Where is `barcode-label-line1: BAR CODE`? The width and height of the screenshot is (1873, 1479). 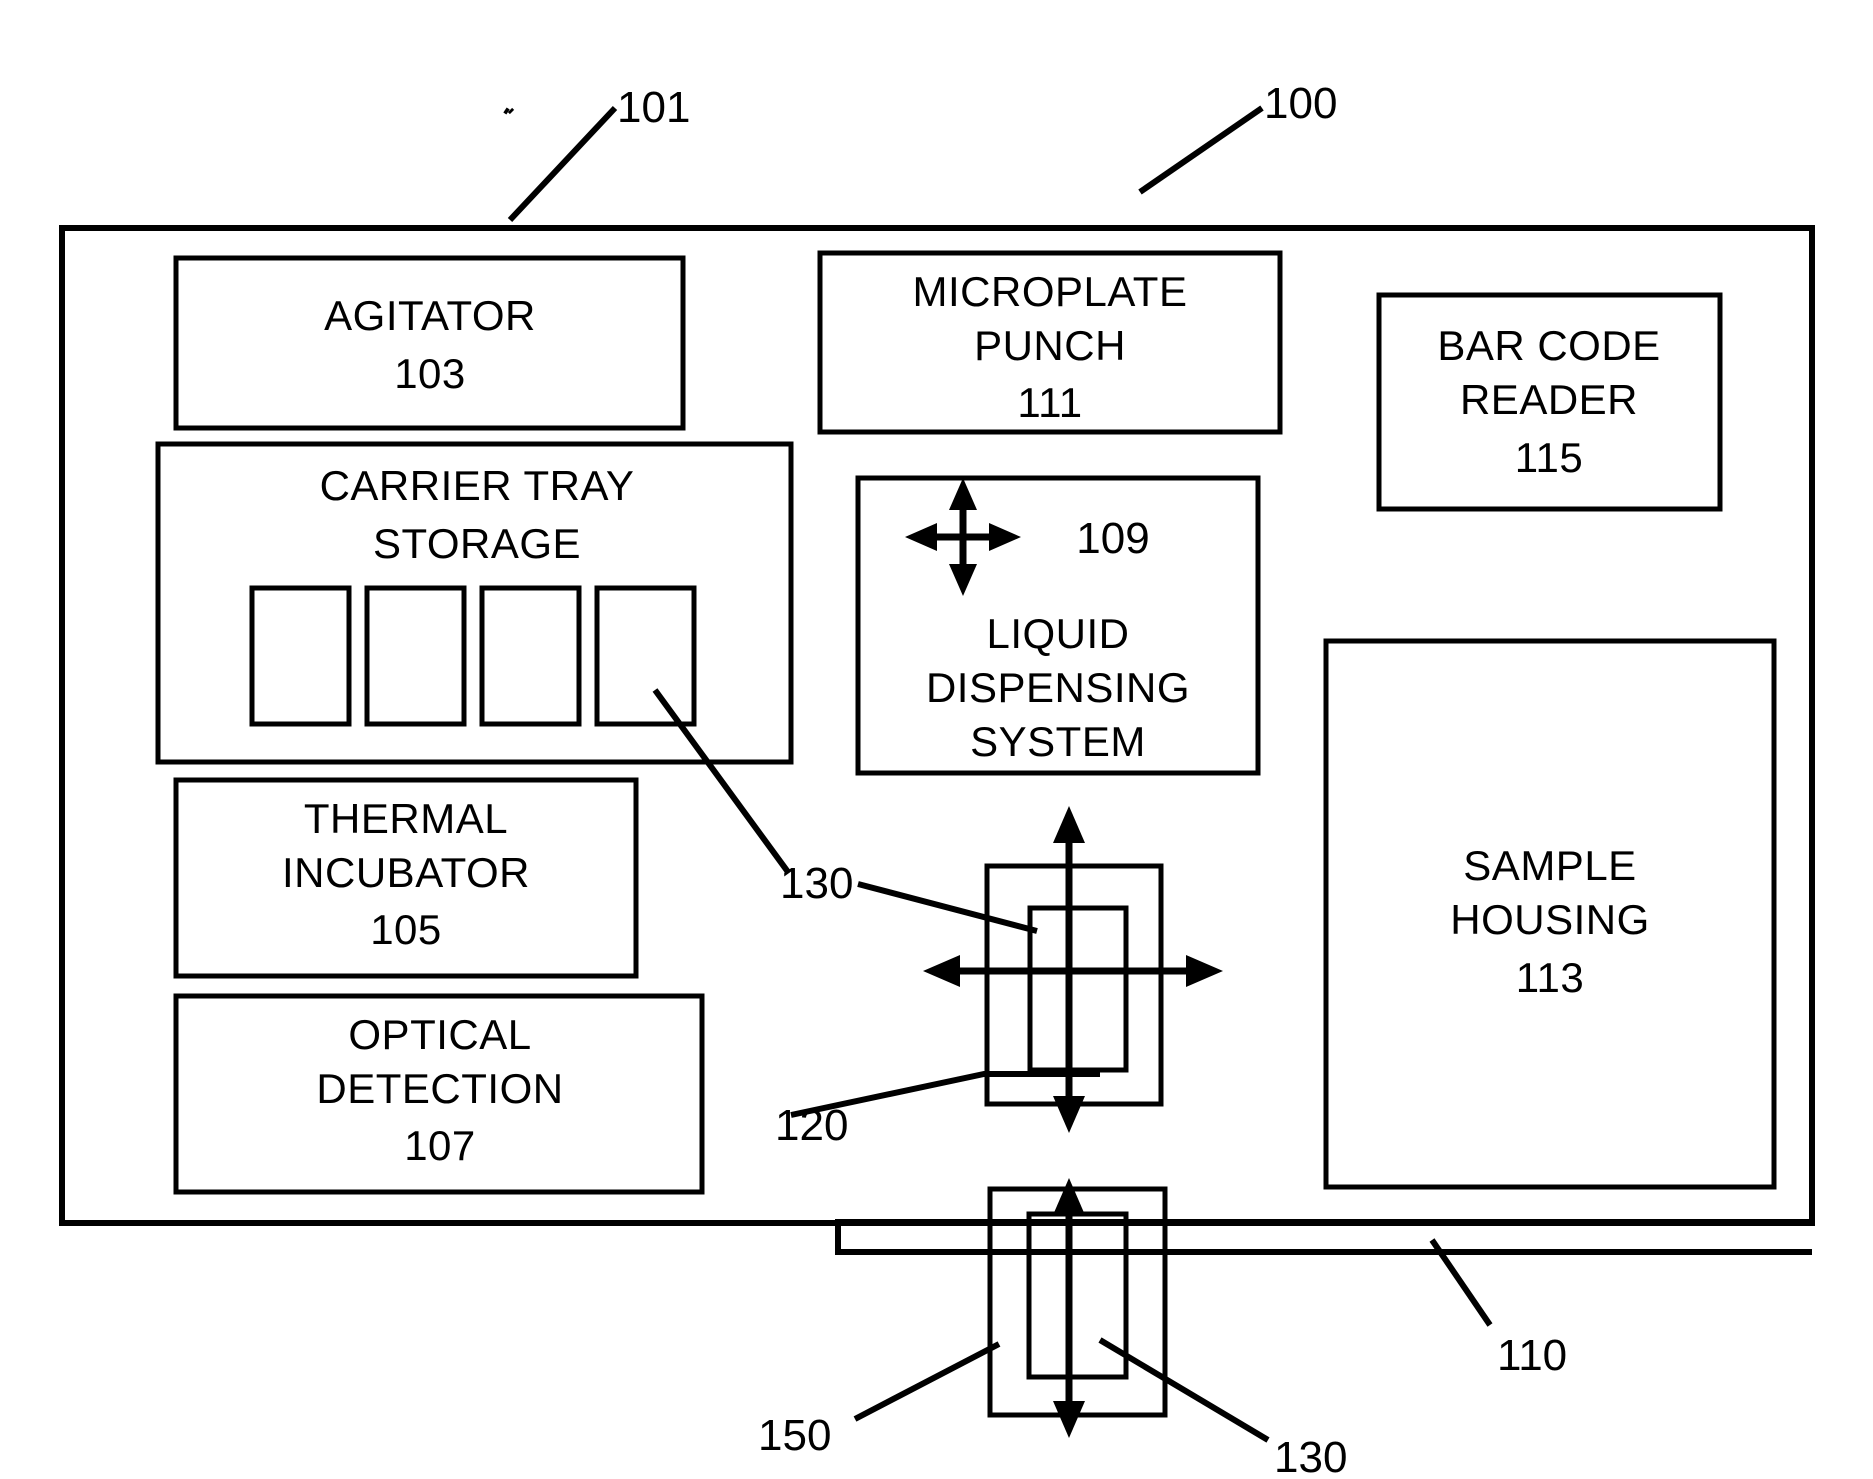
barcode-label-line1: BAR CODE is located at coordinates (1548, 345).